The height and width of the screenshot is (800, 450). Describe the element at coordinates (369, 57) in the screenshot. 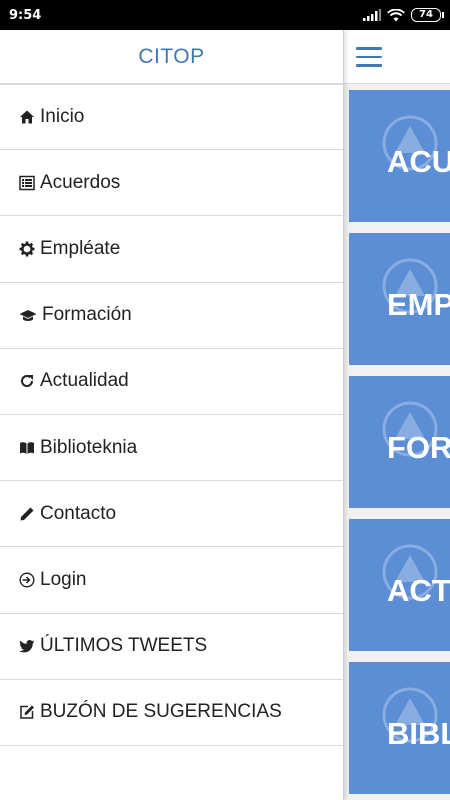

I see `hamburger-menu-icon` at that location.